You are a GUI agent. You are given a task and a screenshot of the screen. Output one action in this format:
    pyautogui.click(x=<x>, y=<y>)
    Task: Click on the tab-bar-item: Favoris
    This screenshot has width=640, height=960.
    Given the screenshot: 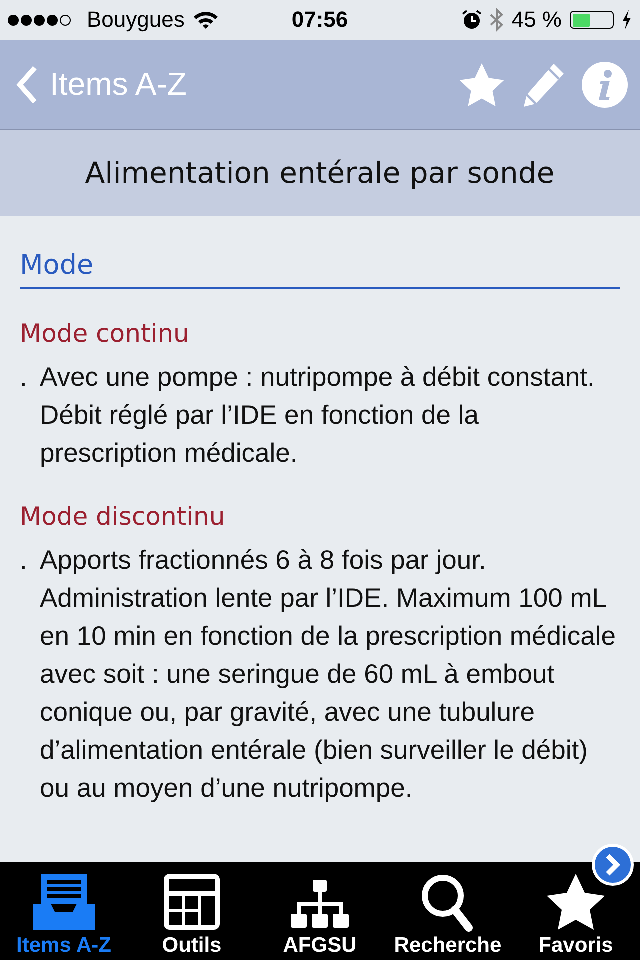 What is the action you would take?
    pyautogui.click(x=576, y=911)
    